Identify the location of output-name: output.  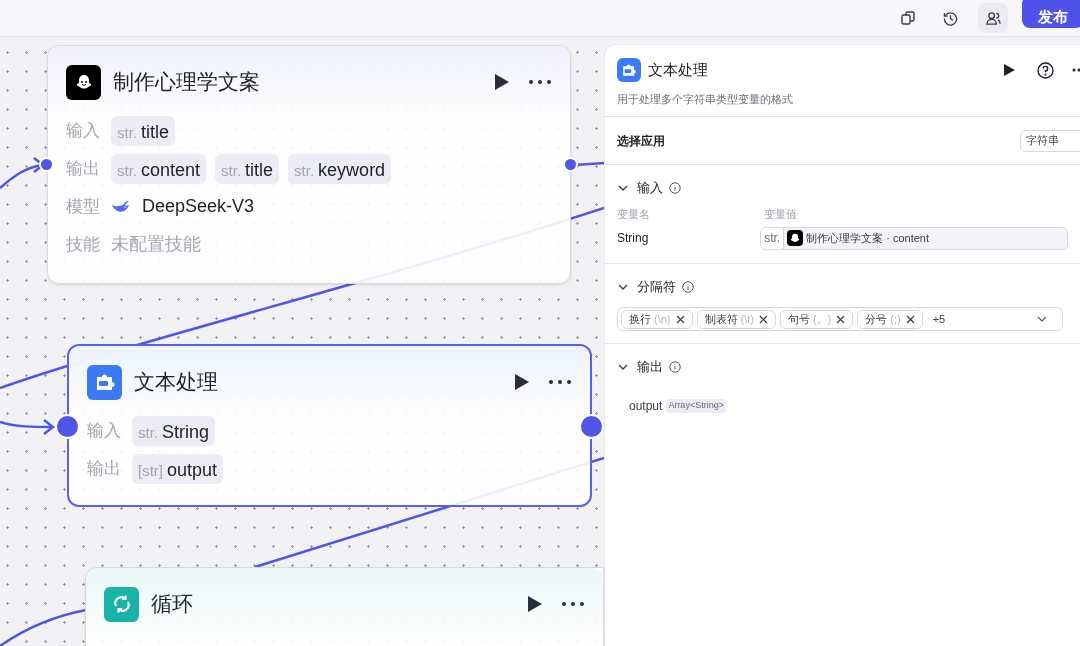
(646, 406).